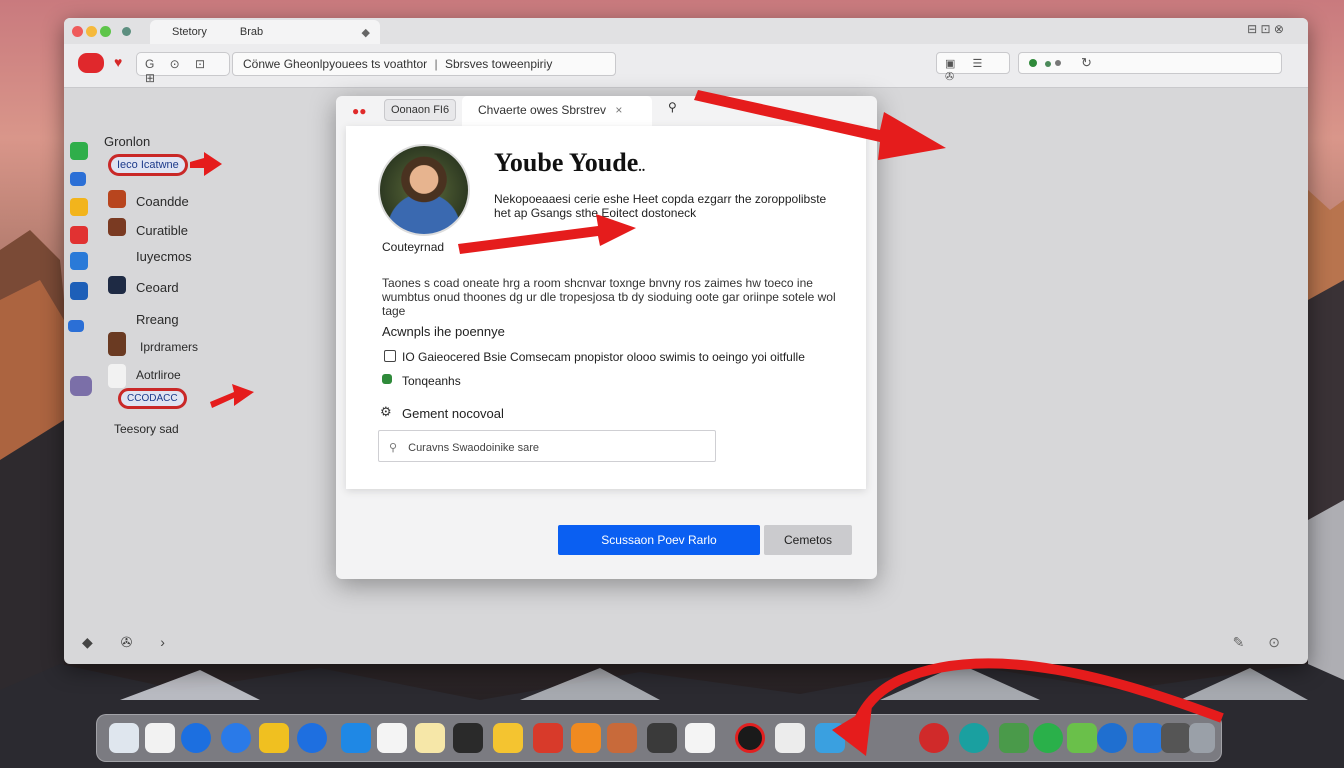 This screenshot has height=768, width=1344. I want to click on reload-icon: ↻, so click(1086, 63).